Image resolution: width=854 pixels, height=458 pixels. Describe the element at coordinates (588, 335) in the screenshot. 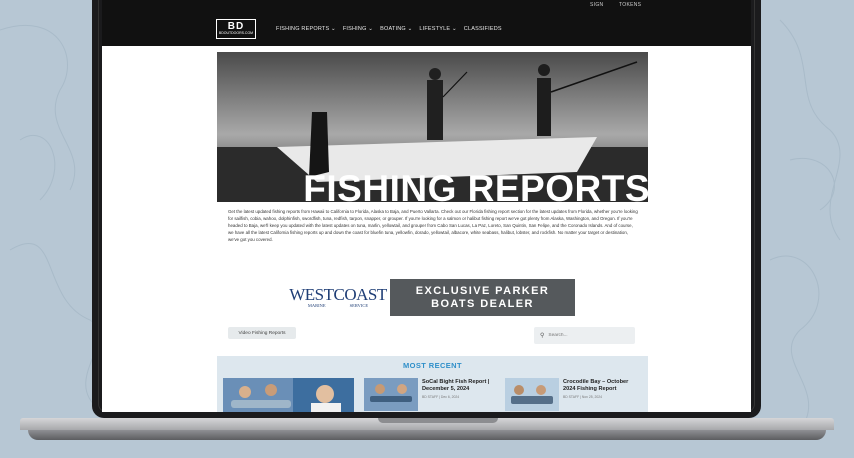

I see `search-input` at that location.